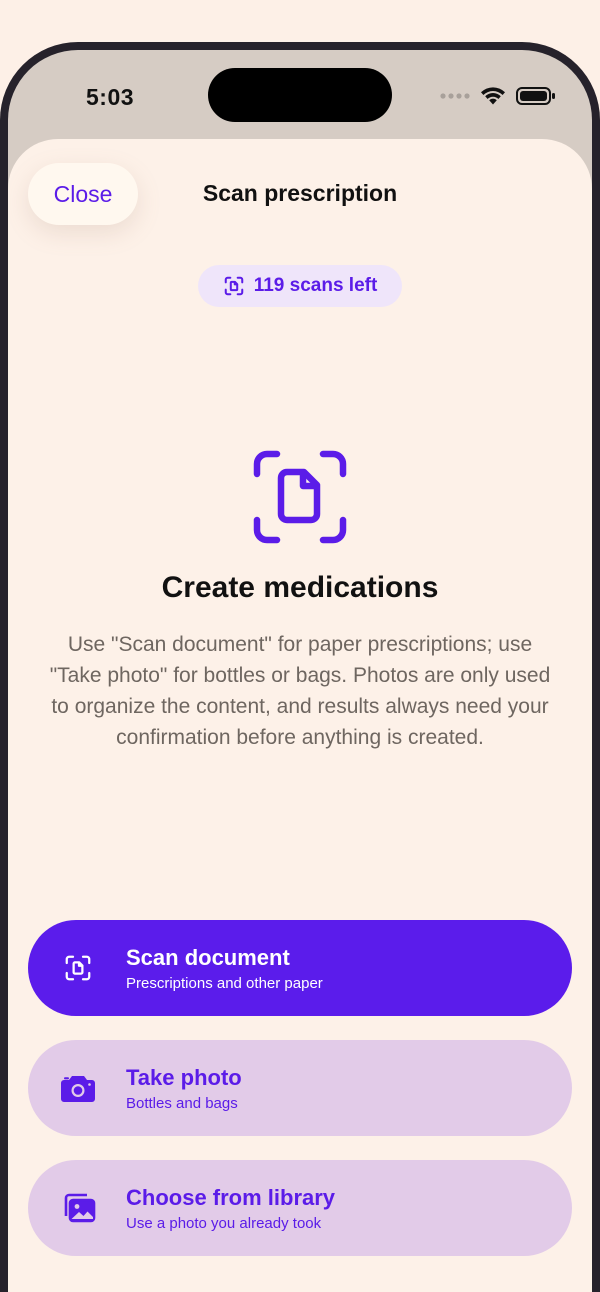  What do you see at coordinates (535, 96) in the screenshot?
I see `battery-icon` at bounding box center [535, 96].